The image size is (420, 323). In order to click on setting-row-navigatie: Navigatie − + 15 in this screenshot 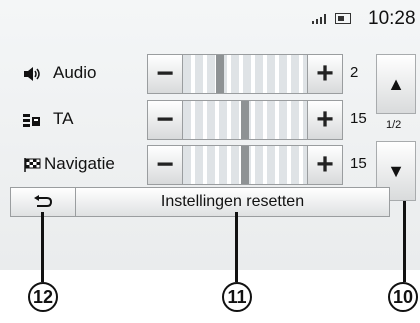, I will do `click(190, 165)`.